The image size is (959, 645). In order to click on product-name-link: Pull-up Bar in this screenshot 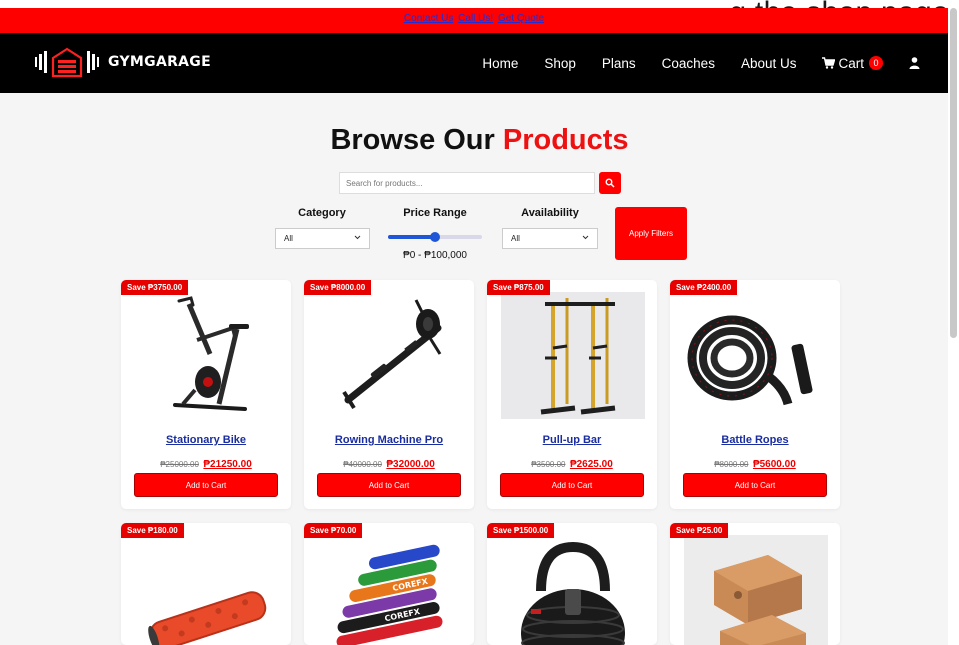, I will do `click(572, 440)`.